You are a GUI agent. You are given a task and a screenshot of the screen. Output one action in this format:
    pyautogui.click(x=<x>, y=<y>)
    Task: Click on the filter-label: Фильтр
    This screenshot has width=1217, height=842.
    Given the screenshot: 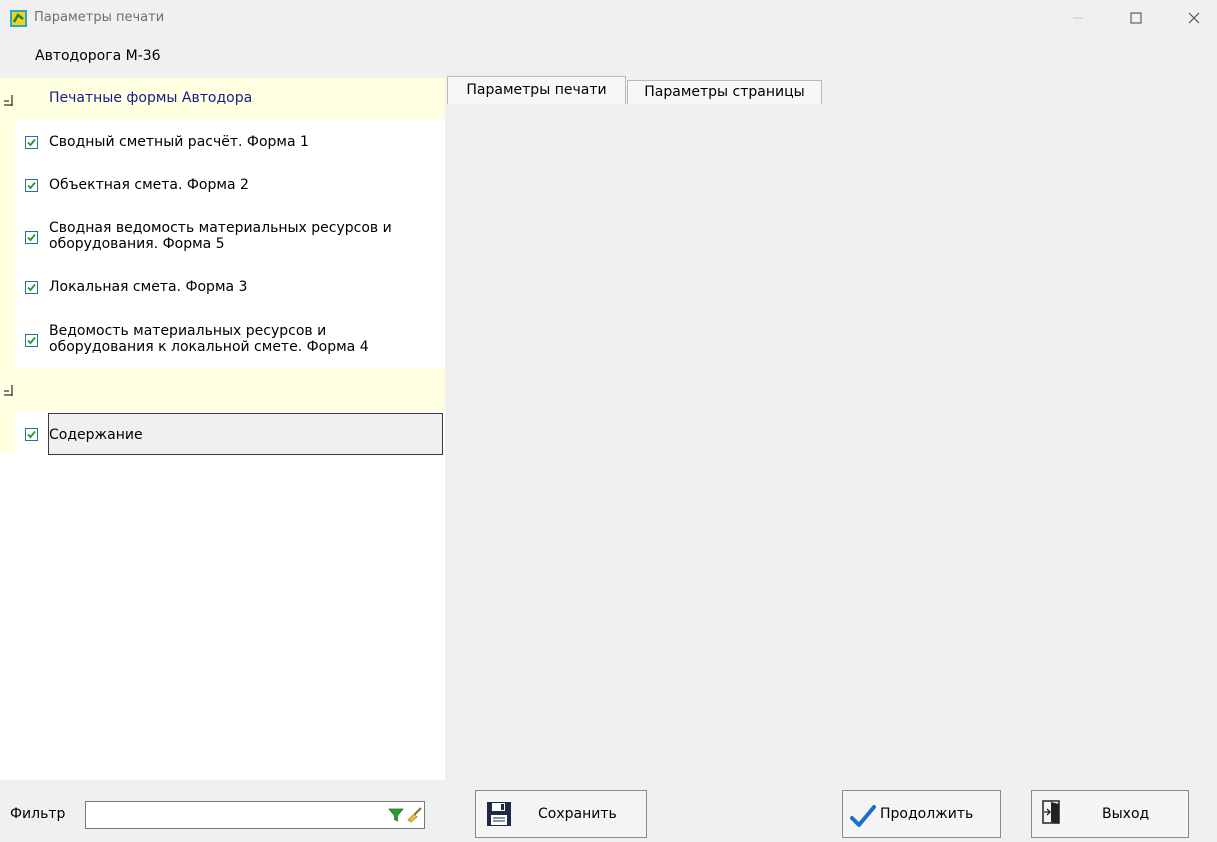 What is the action you would take?
    pyautogui.click(x=38, y=814)
    